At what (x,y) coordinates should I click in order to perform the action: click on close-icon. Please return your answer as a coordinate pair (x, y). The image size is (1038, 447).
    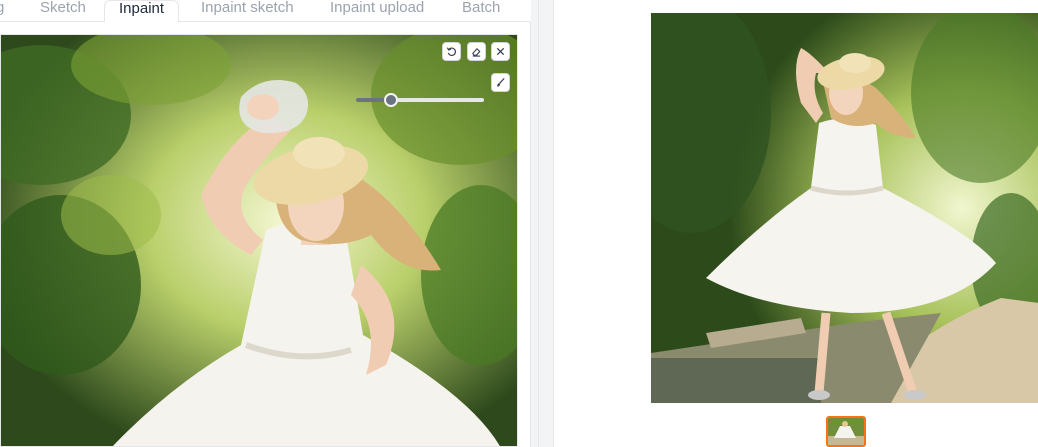
    Looking at the image, I should click on (500, 51).